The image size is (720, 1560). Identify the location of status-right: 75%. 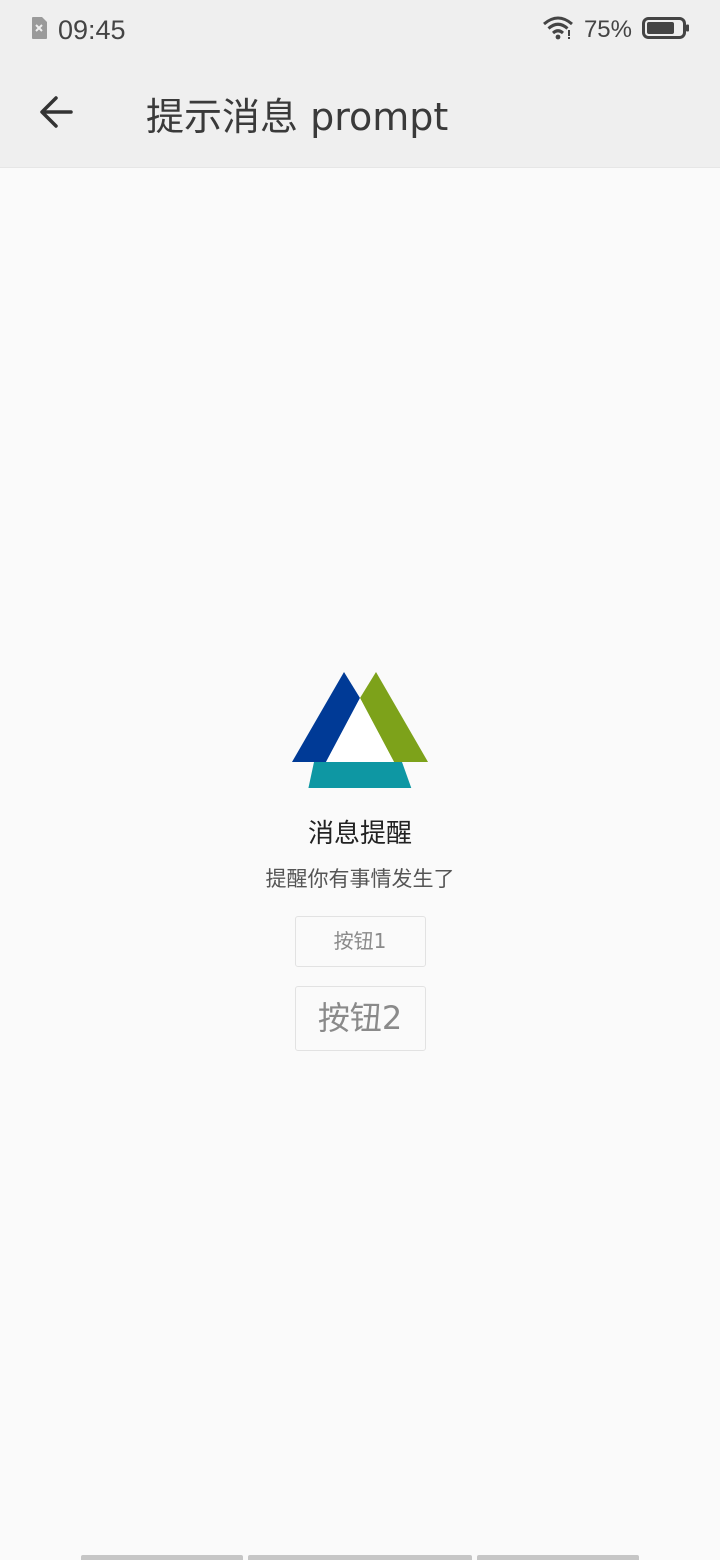
(616, 30).